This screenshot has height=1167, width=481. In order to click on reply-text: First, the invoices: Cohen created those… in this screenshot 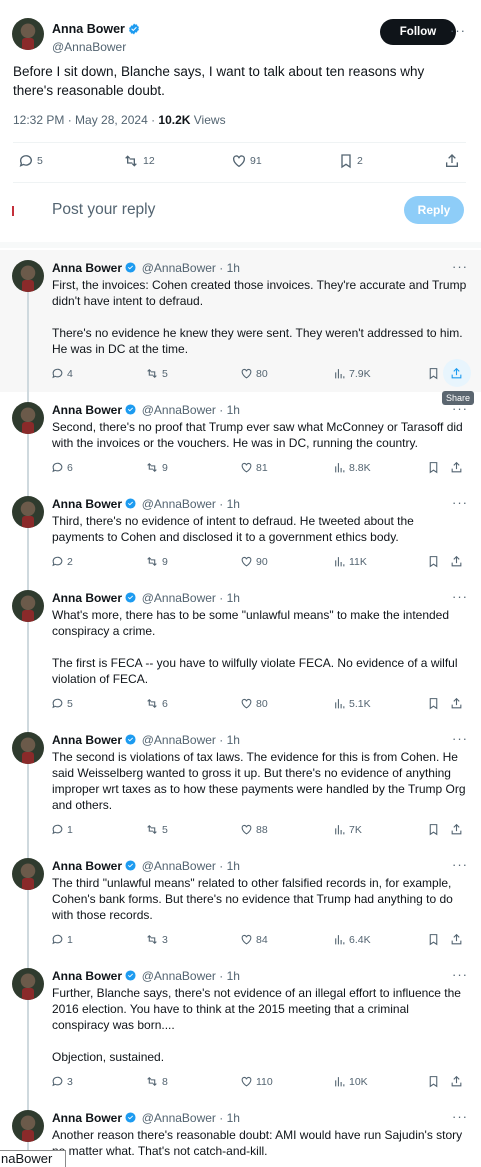, I will do `click(260, 317)`.